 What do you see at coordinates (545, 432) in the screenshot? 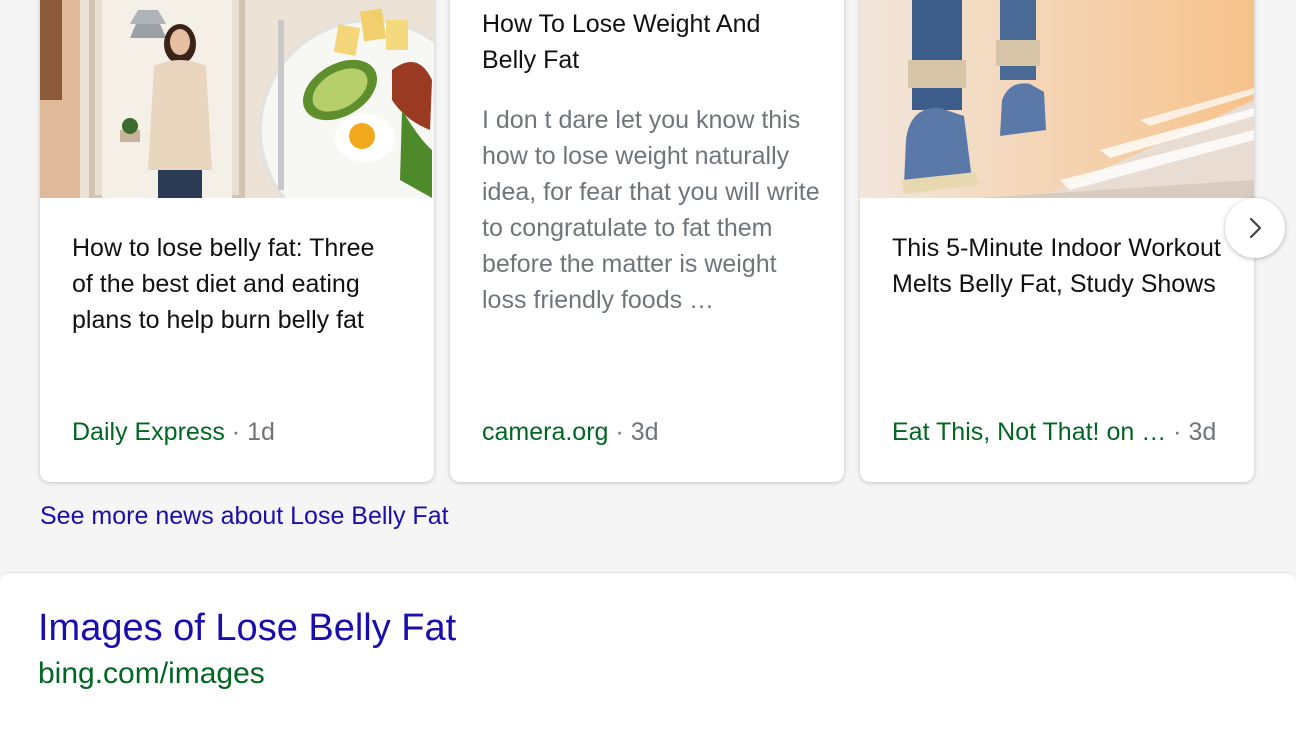
I see `news-source: camera.org` at bounding box center [545, 432].